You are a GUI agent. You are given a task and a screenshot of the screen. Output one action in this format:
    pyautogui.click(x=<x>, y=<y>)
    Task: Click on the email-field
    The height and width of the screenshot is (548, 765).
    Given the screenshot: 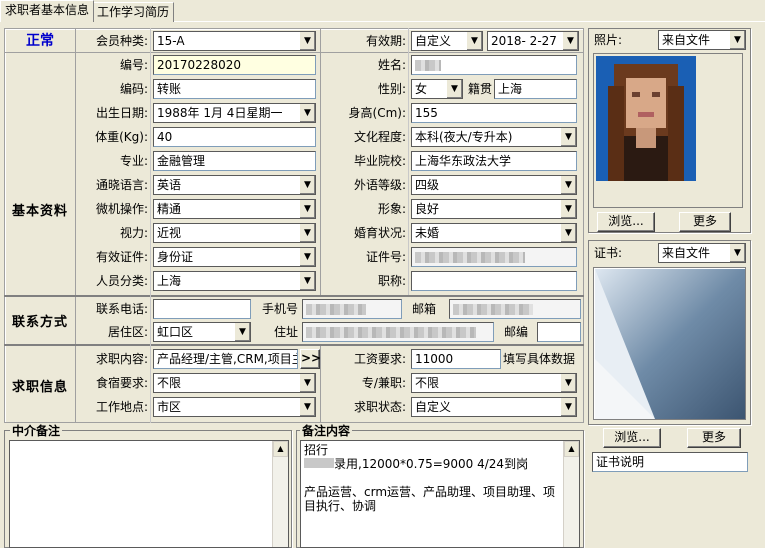 What is the action you would take?
    pyautogui.click(x=515, y=309)
    